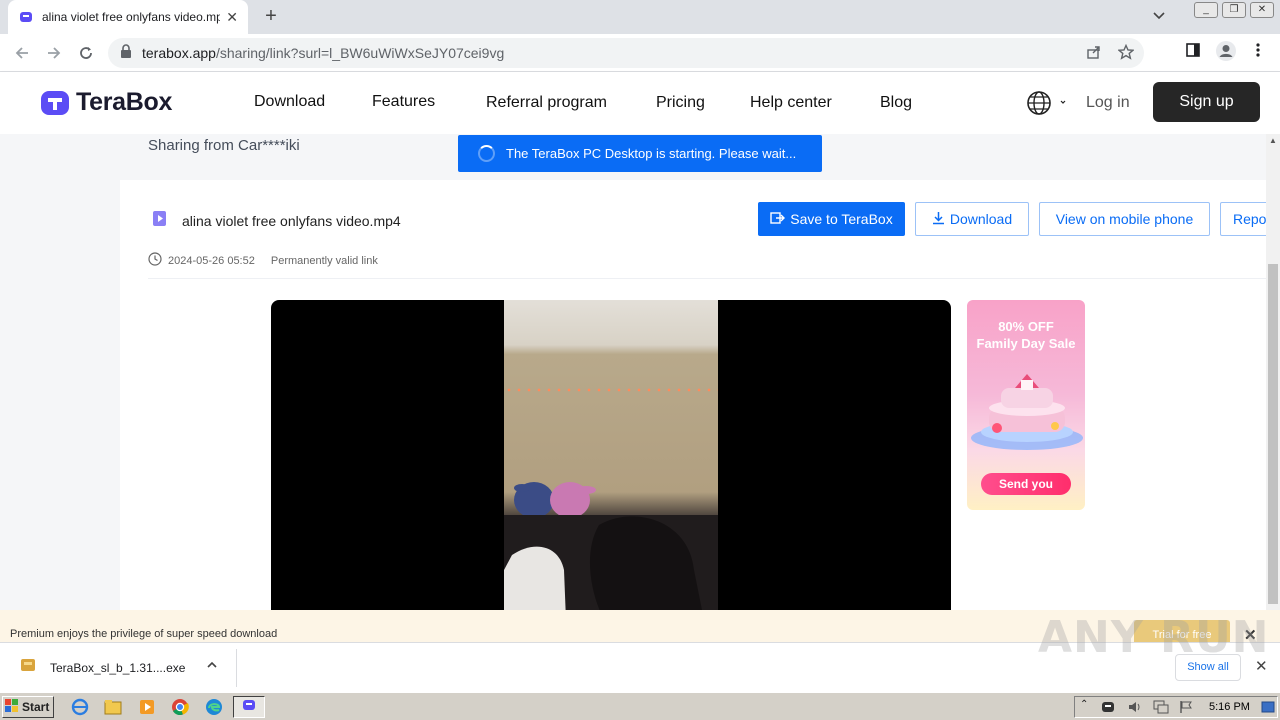 This screenshot has width=1280, height=720. Describe the element at coordinates (1229, 707) in the screenshot. I see `taskbar-clock: 5:16 PM` at that location.